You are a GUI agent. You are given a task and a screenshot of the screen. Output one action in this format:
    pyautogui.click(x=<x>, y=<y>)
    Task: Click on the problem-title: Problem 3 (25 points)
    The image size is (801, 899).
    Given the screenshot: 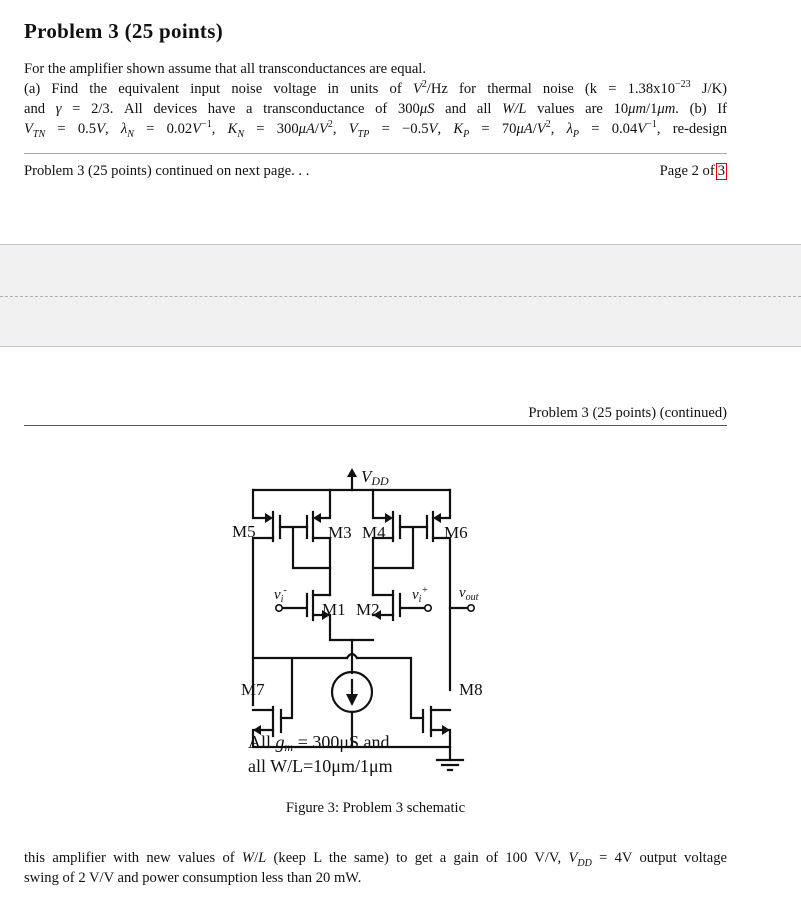 What is the action you would take?
    pyautogui.click(x=123, y=31)
    